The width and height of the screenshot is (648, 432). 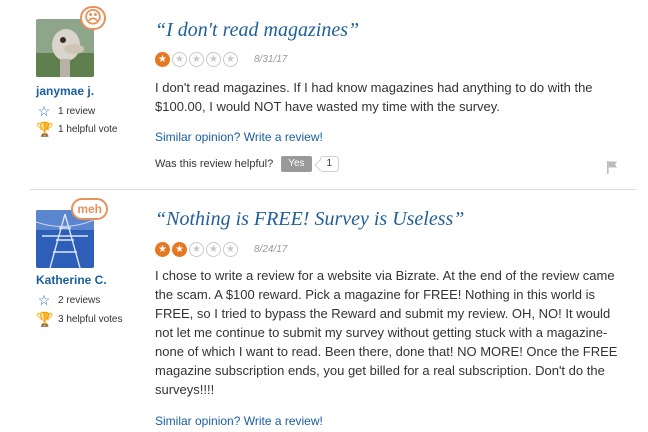 I want to click on flag-icon, so click(x=613, y=168).